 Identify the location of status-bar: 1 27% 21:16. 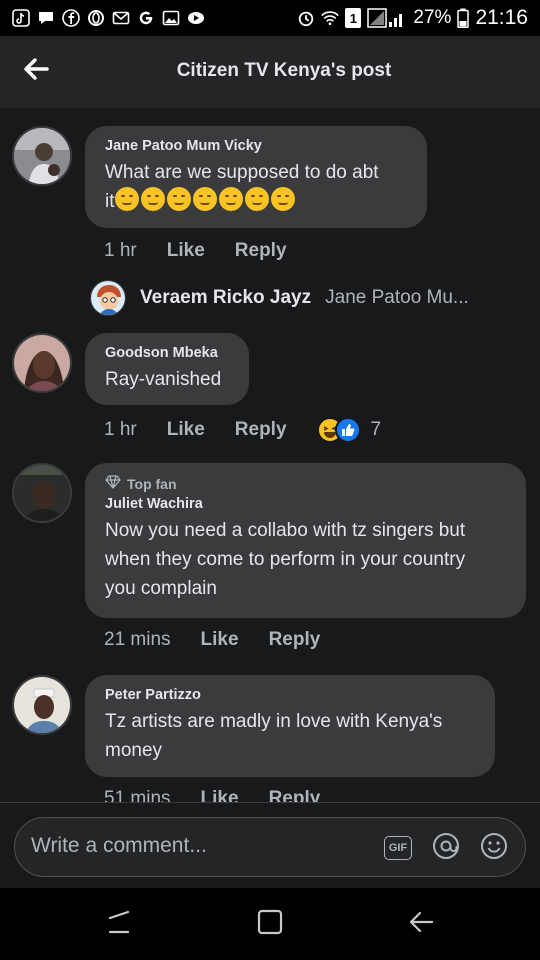
(270, 18).